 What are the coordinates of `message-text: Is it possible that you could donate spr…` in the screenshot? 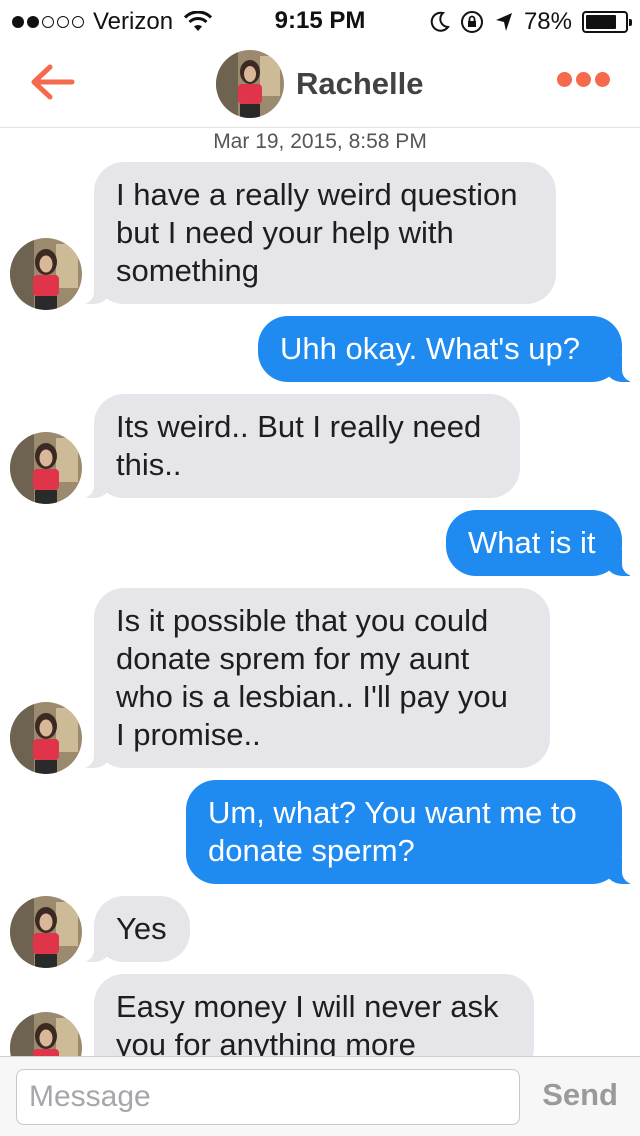 It's located at (312, 677).